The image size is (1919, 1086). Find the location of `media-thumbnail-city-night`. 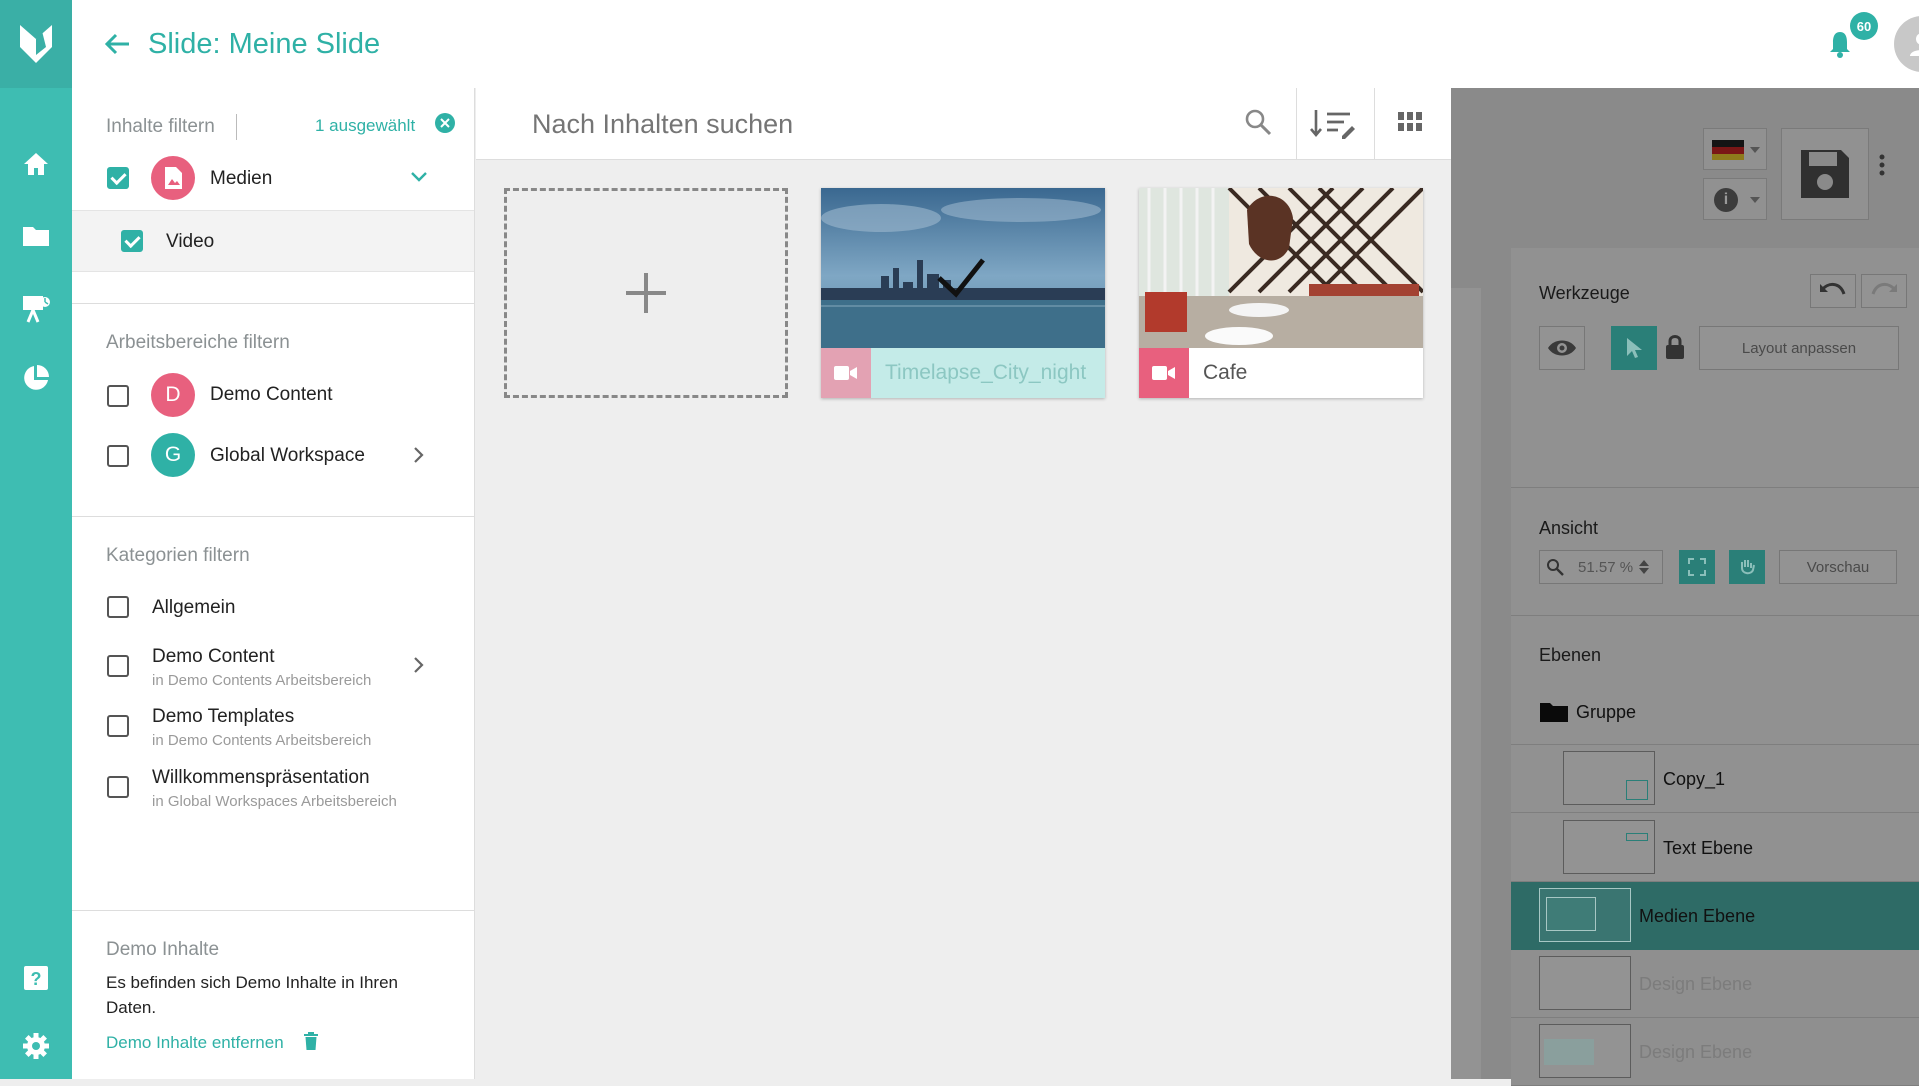

media-thumbnail-city-night is located at coordinates (963, 268).